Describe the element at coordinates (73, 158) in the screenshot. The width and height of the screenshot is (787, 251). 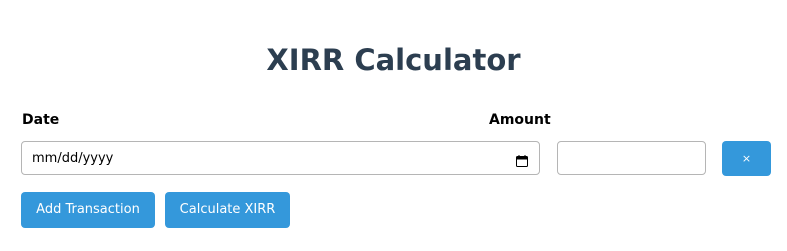
I see `date-placeholder: mm/dd/yyyy` at that location.